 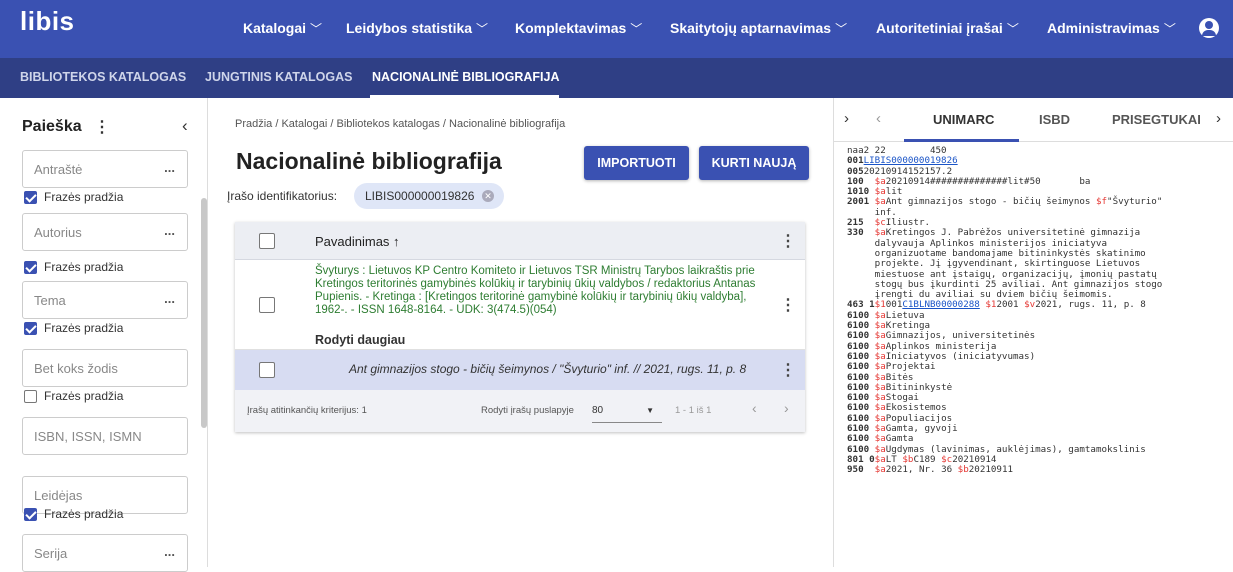 What do you see at coordinates (47, 21) in the screenshot?
I see `libis-logo: libis` at bounding box center [47, 21].